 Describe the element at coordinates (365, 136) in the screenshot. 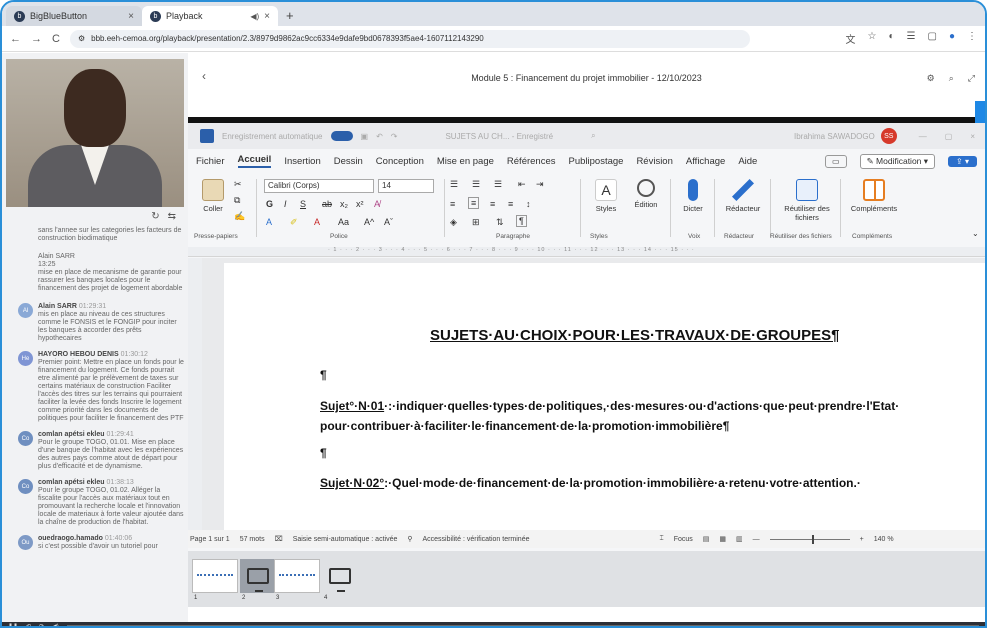

I see `save-icon: ▣` at that location.